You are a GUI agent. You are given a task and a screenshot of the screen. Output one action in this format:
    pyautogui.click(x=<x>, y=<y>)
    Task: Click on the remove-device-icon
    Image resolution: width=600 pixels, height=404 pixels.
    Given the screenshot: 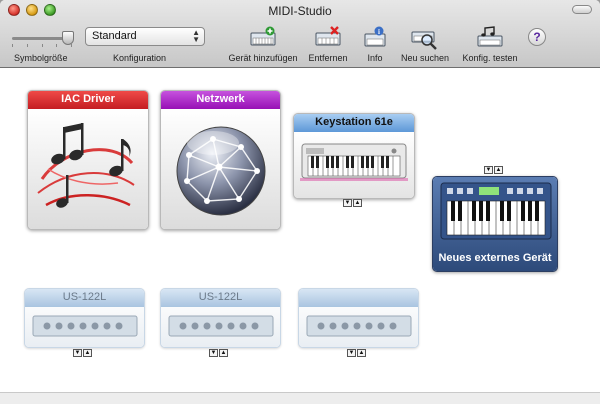 What is the action you would take?
    pyautogui.click(x=328, y=36)
    